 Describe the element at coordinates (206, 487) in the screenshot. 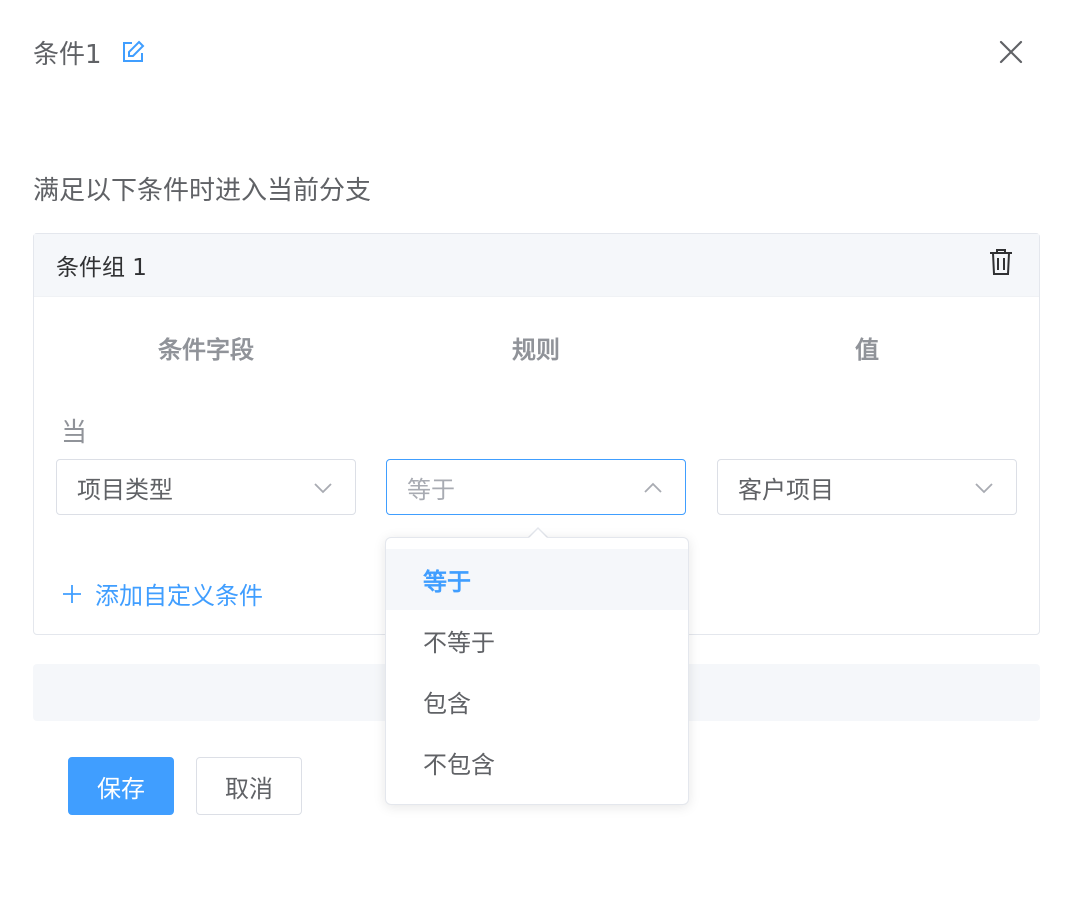

I see `field-select: 项目类型` at that location.